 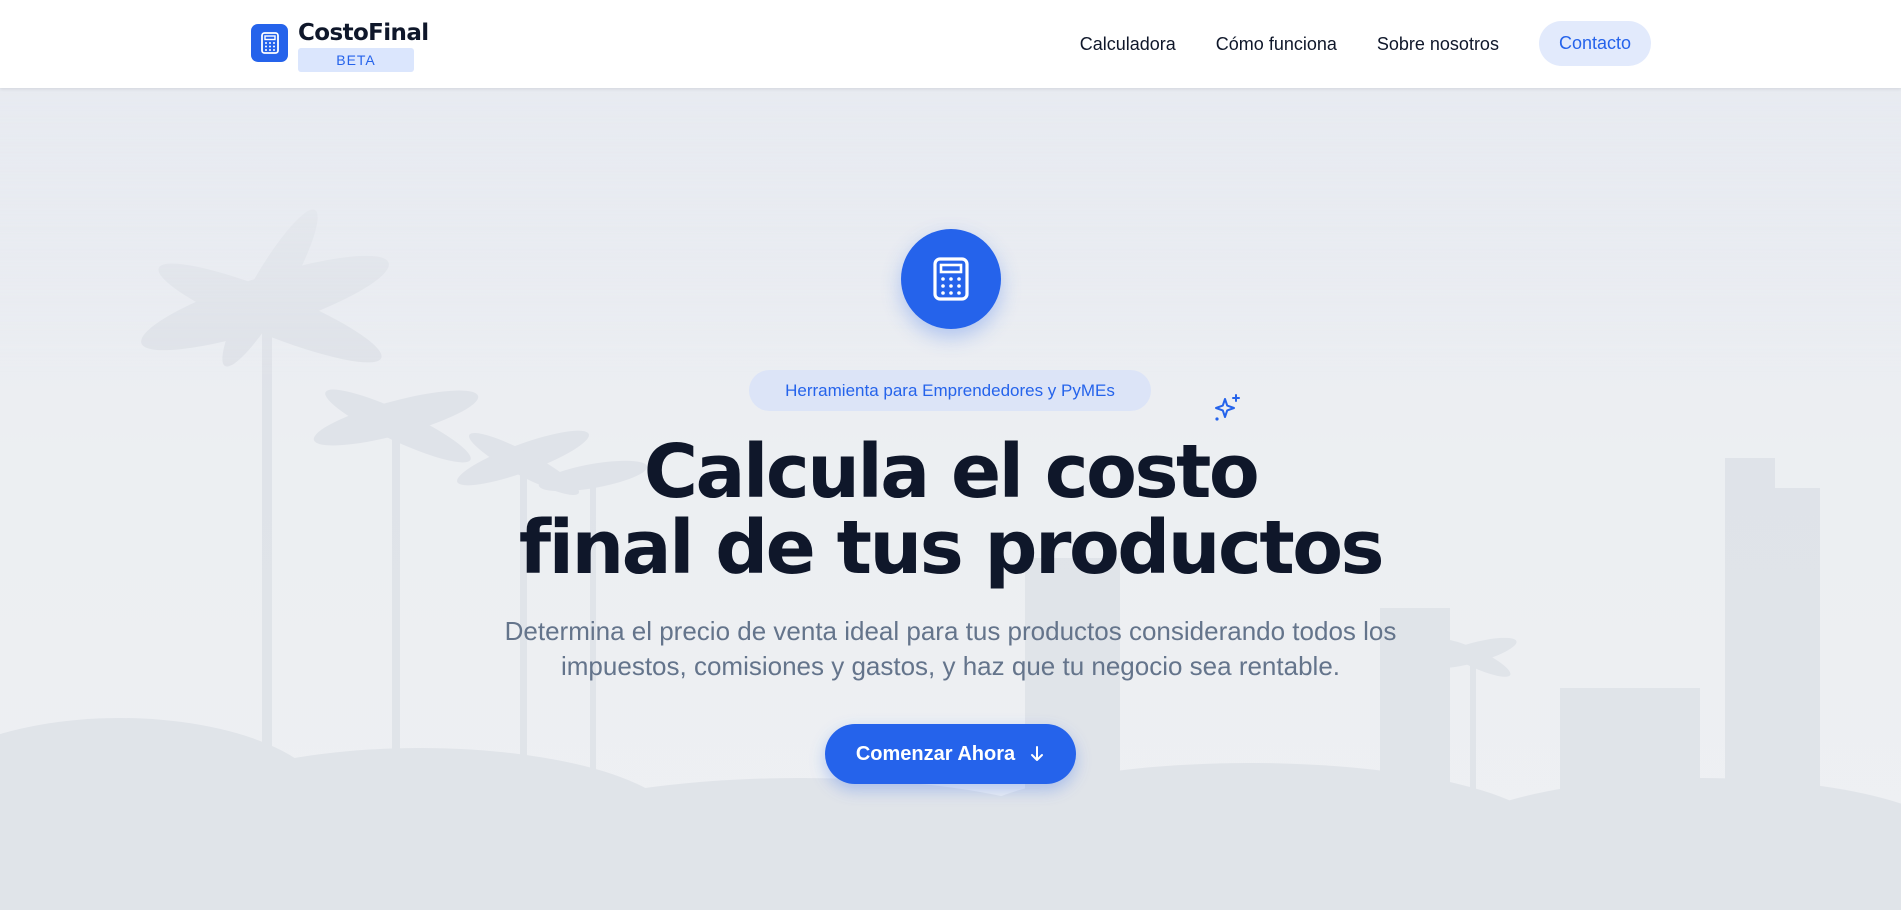 What do you see at coordinates (1227, 407) in the screenshot?
I see `sparkles-icon` at bounding box center [1227, 407].